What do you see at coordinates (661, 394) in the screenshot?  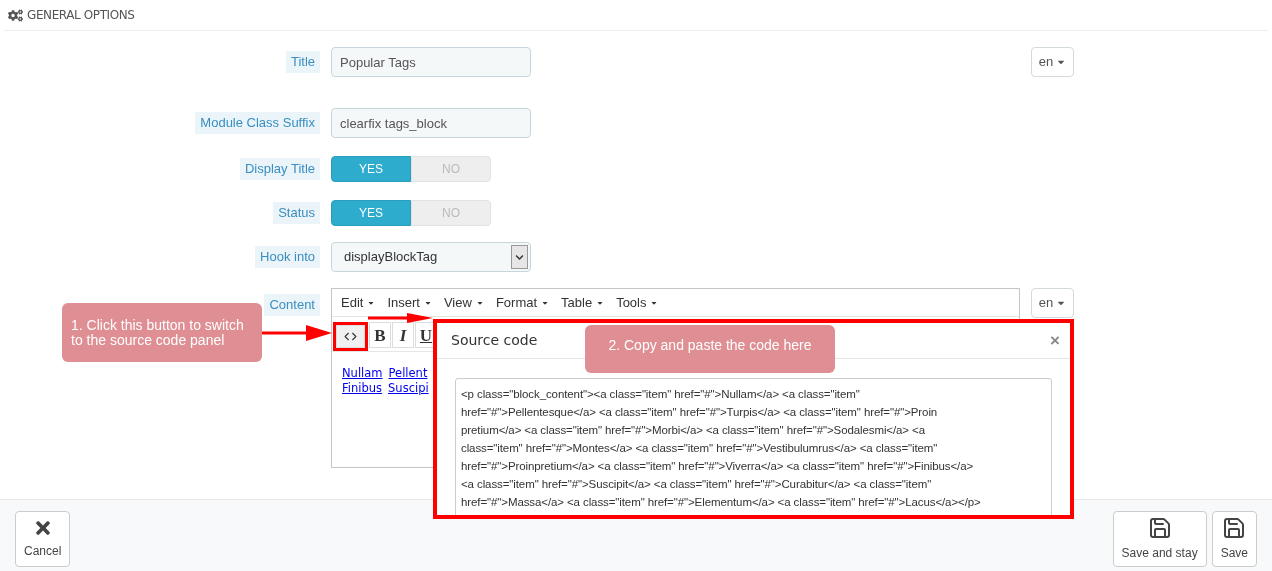 I see `code-line: <p class="block_content"><a class="item" href="#">Nullam</a> <a class="item"` at bounding box center [661, 394].